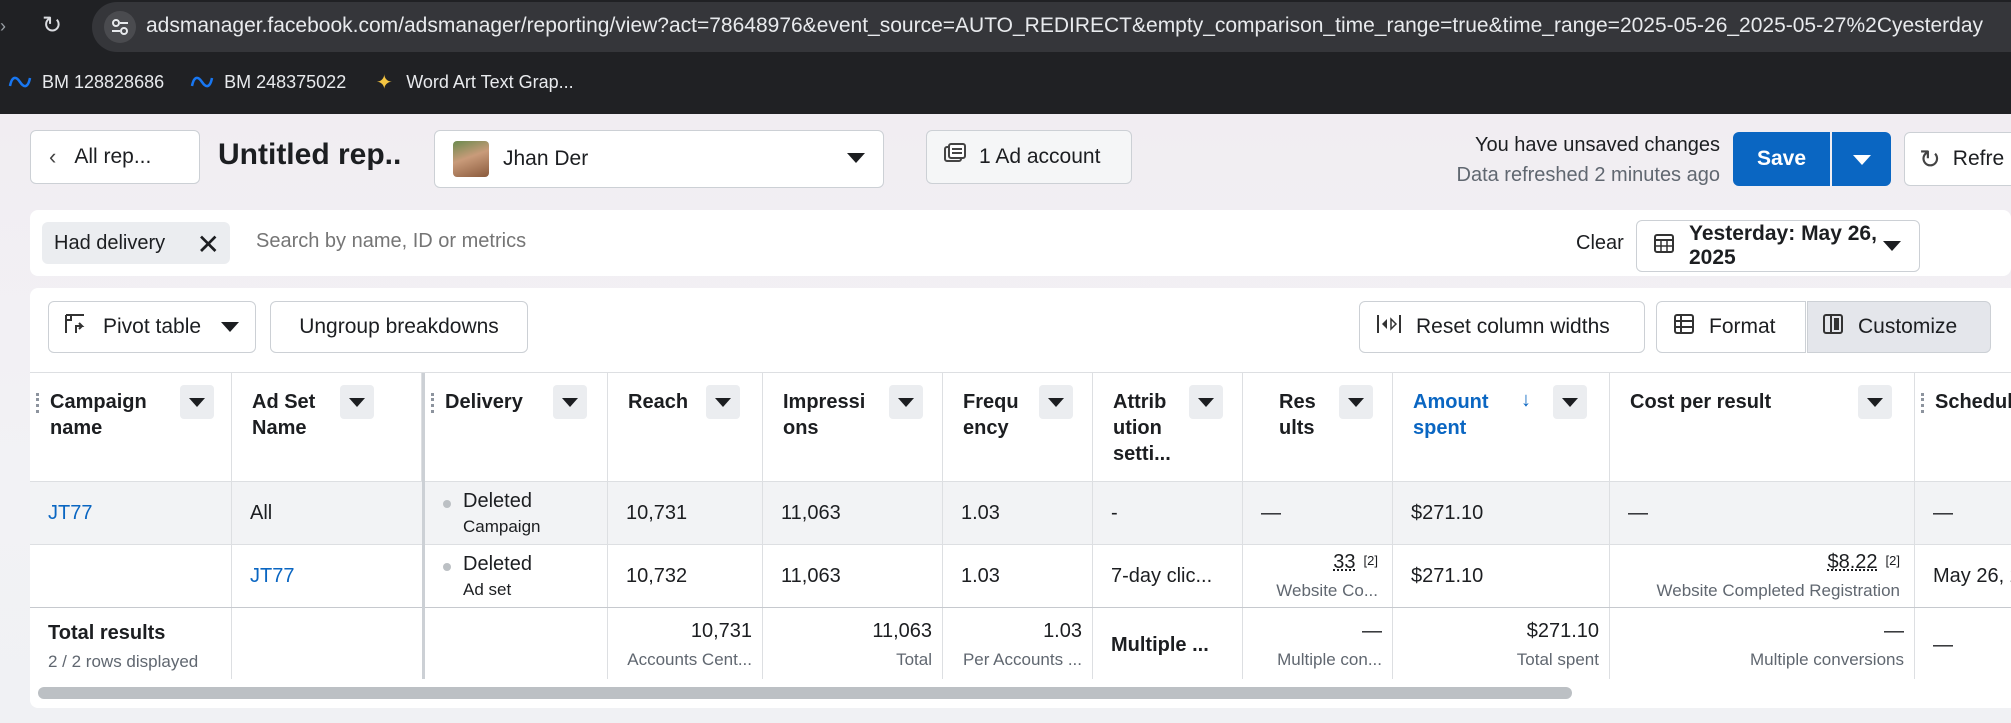 Image resolution: width=2011 pixels, height=723 pixels. Describe the element at coordinates (902, 631) in the screenshot. I see `total-impressions-value: 11,063` at that location.